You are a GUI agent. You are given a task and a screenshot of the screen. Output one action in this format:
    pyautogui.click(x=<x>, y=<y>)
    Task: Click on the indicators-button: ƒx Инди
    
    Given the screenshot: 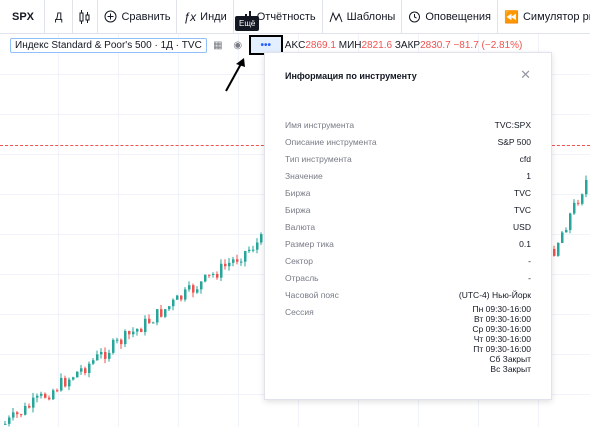 What is the action you would take?
    pyautogui.click(x=205, y=17)
    